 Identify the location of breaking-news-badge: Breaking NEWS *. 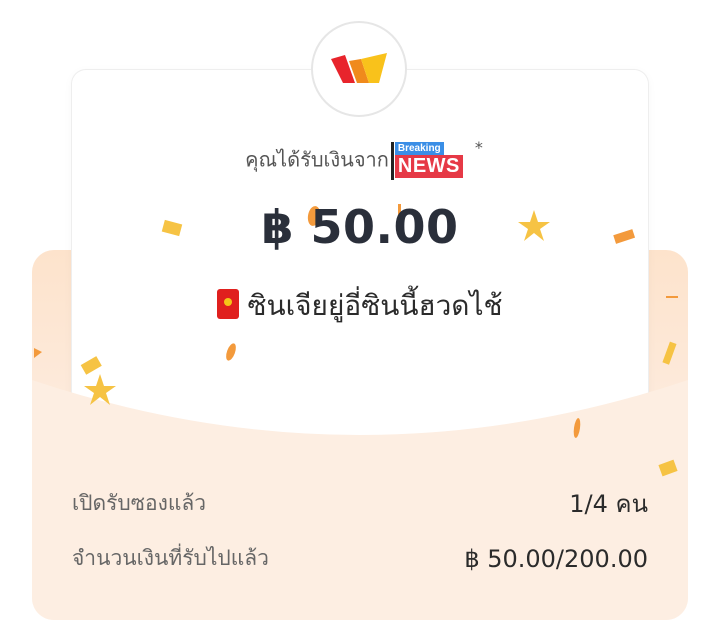
(436, 159).